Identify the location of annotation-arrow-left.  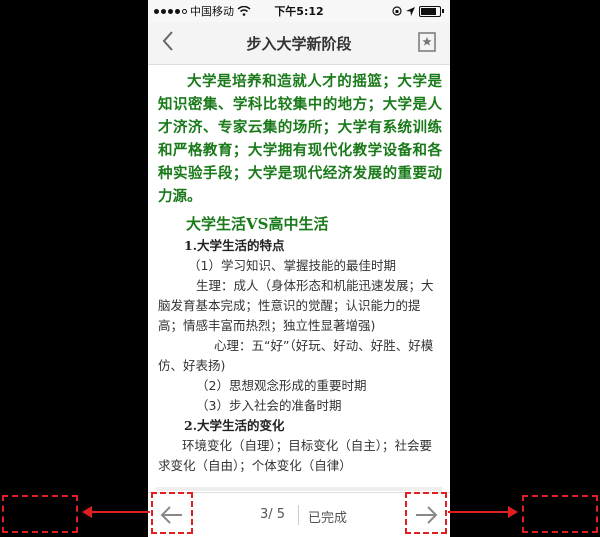
(120, 512).